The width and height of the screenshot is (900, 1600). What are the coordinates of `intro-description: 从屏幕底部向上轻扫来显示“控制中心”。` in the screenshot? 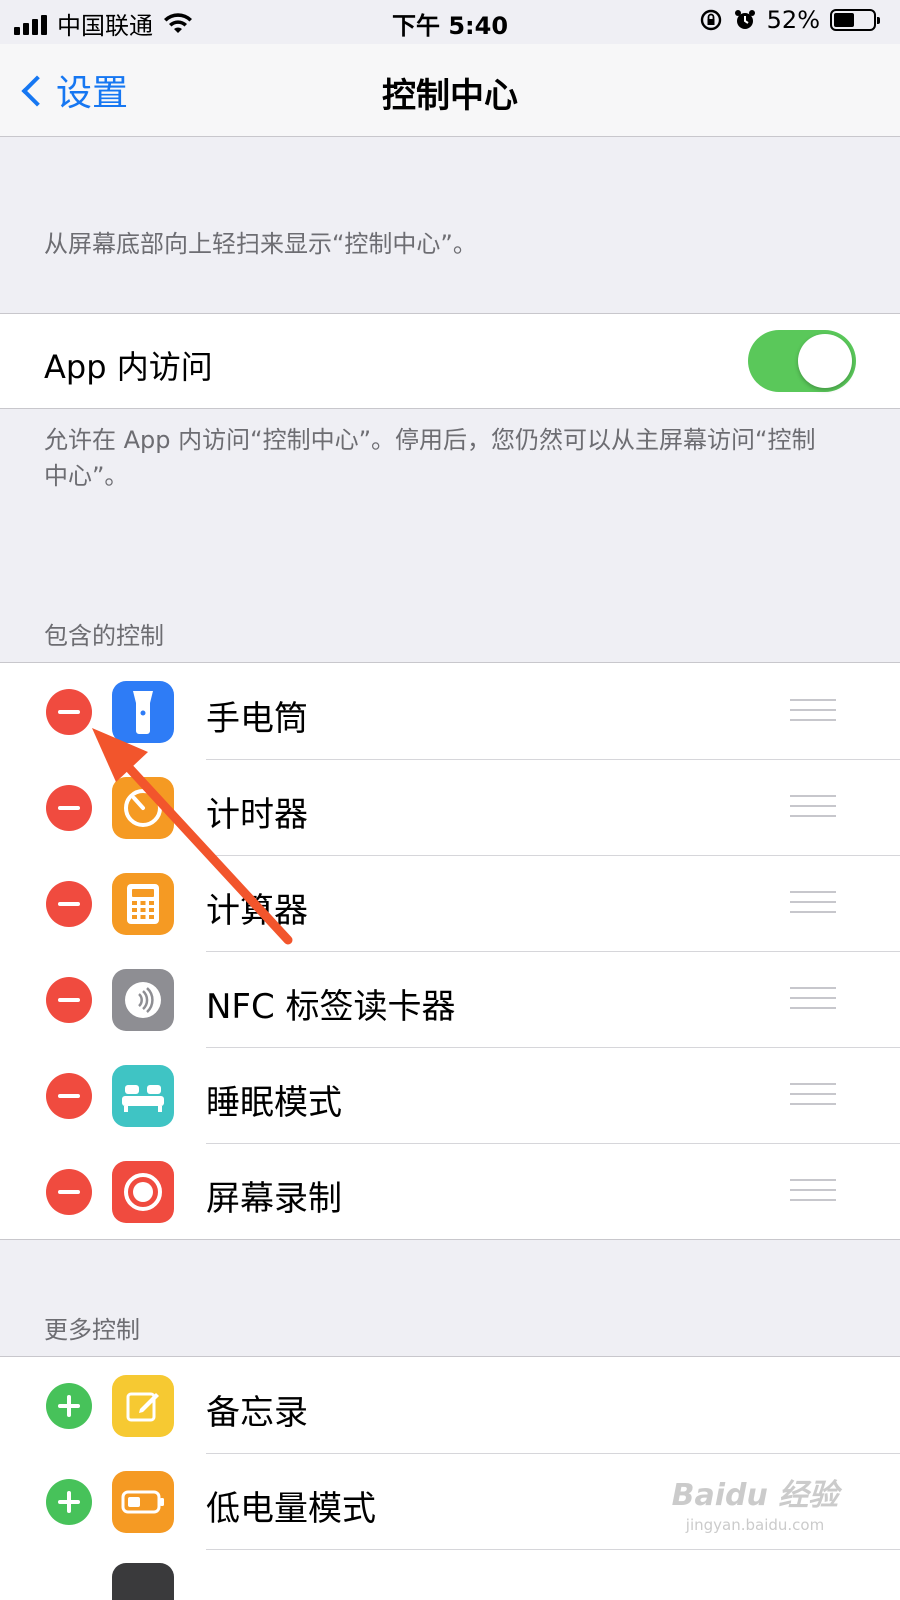 It's located at (260, 244).